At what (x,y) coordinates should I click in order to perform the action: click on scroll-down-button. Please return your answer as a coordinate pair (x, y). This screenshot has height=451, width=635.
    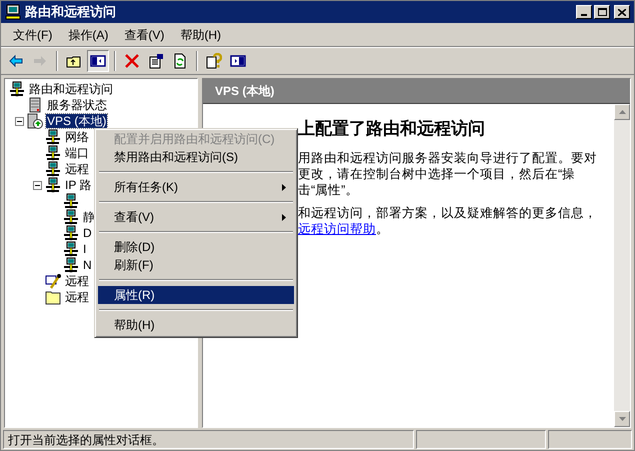
    Looking at the image, I should click on (622, 419).